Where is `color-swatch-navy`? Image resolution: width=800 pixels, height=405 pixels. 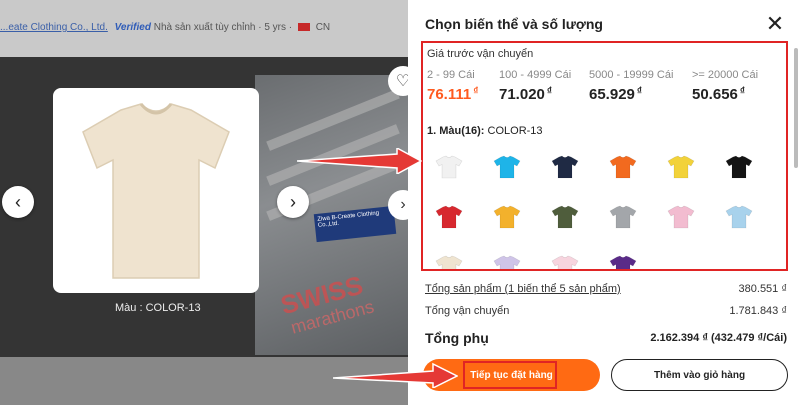 color-swatch-navy is located at coordinates (565, 167).